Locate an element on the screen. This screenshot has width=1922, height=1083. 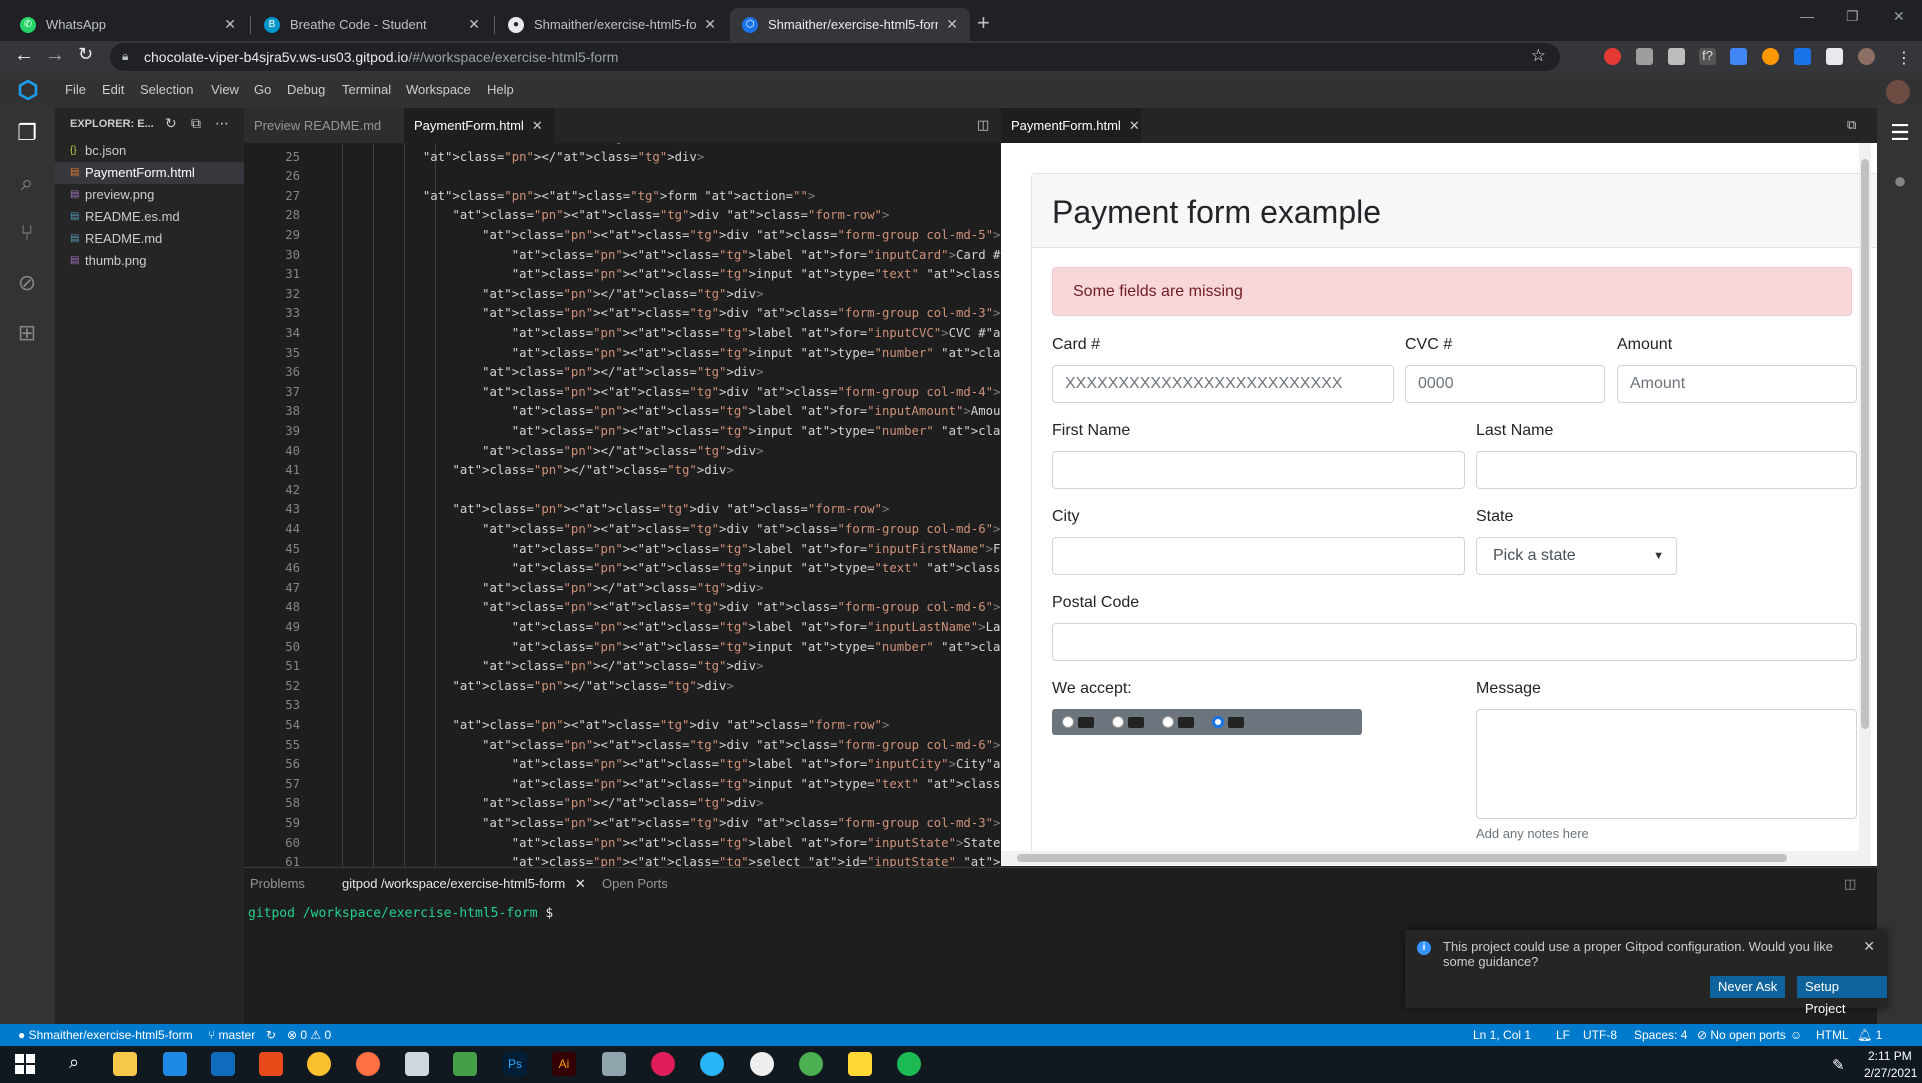
terminal-output: gitpod /workspace/exercise-html5-form $ is located at coordinates (400, 913).